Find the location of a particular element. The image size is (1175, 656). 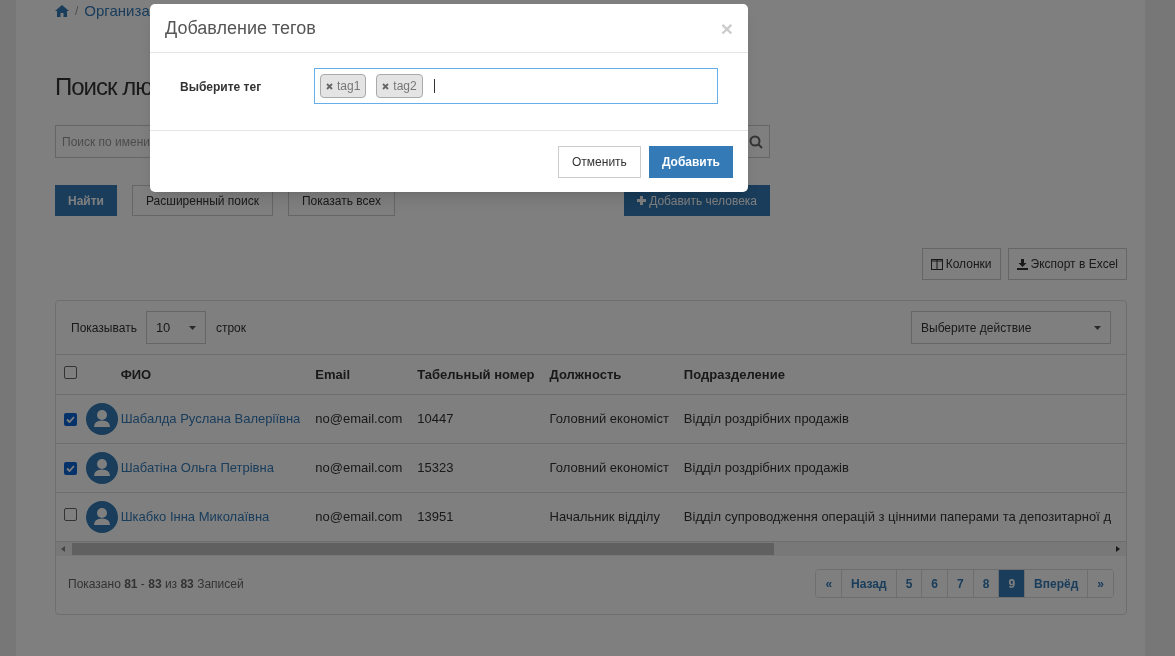

columns-icon is located at coordinates (936, 264).